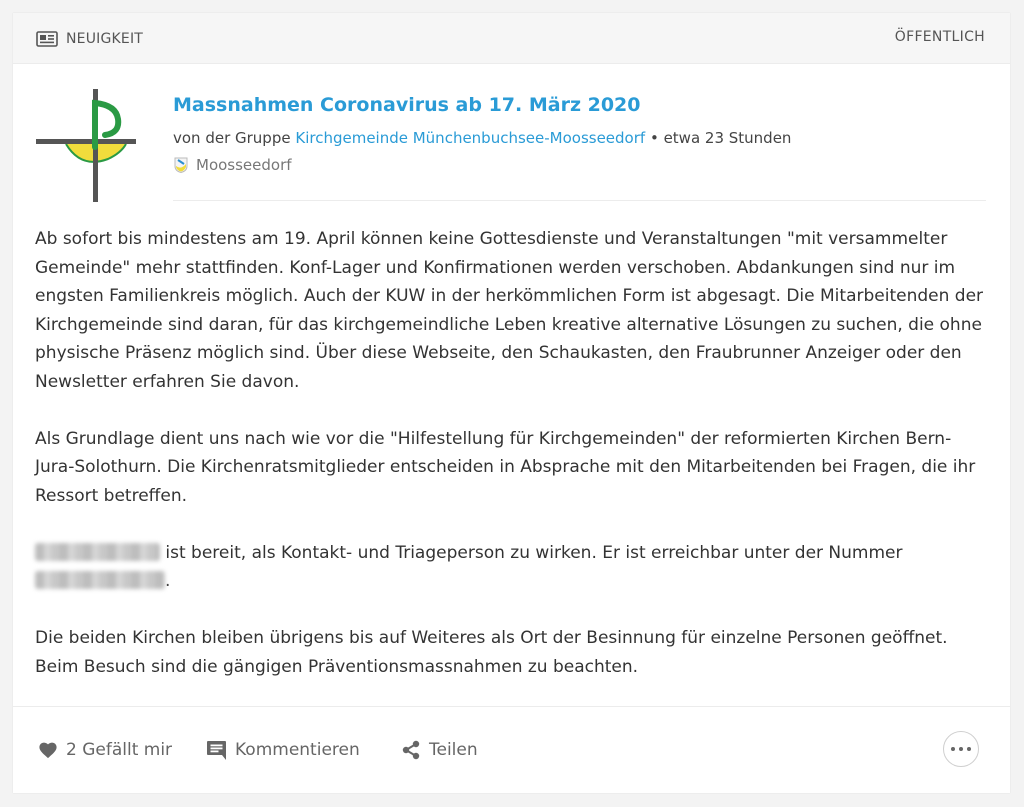  I want to click on like-label: 2 Gefällt mir, so click(119, 750).